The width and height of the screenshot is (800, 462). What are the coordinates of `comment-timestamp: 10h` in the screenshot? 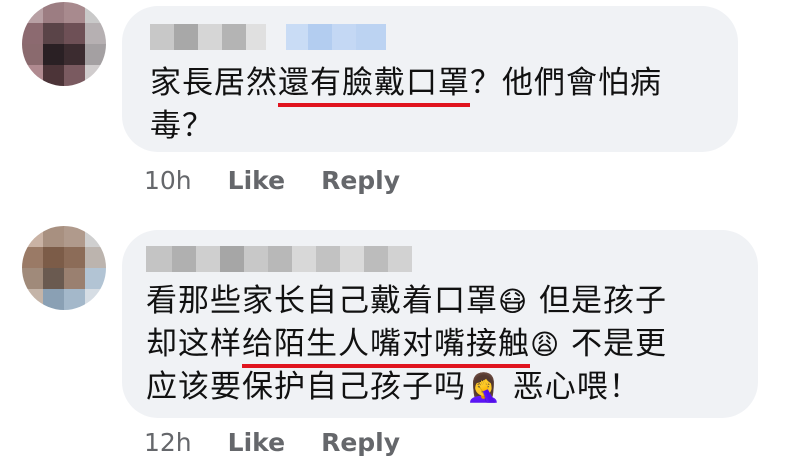 It's located at (168, 180).